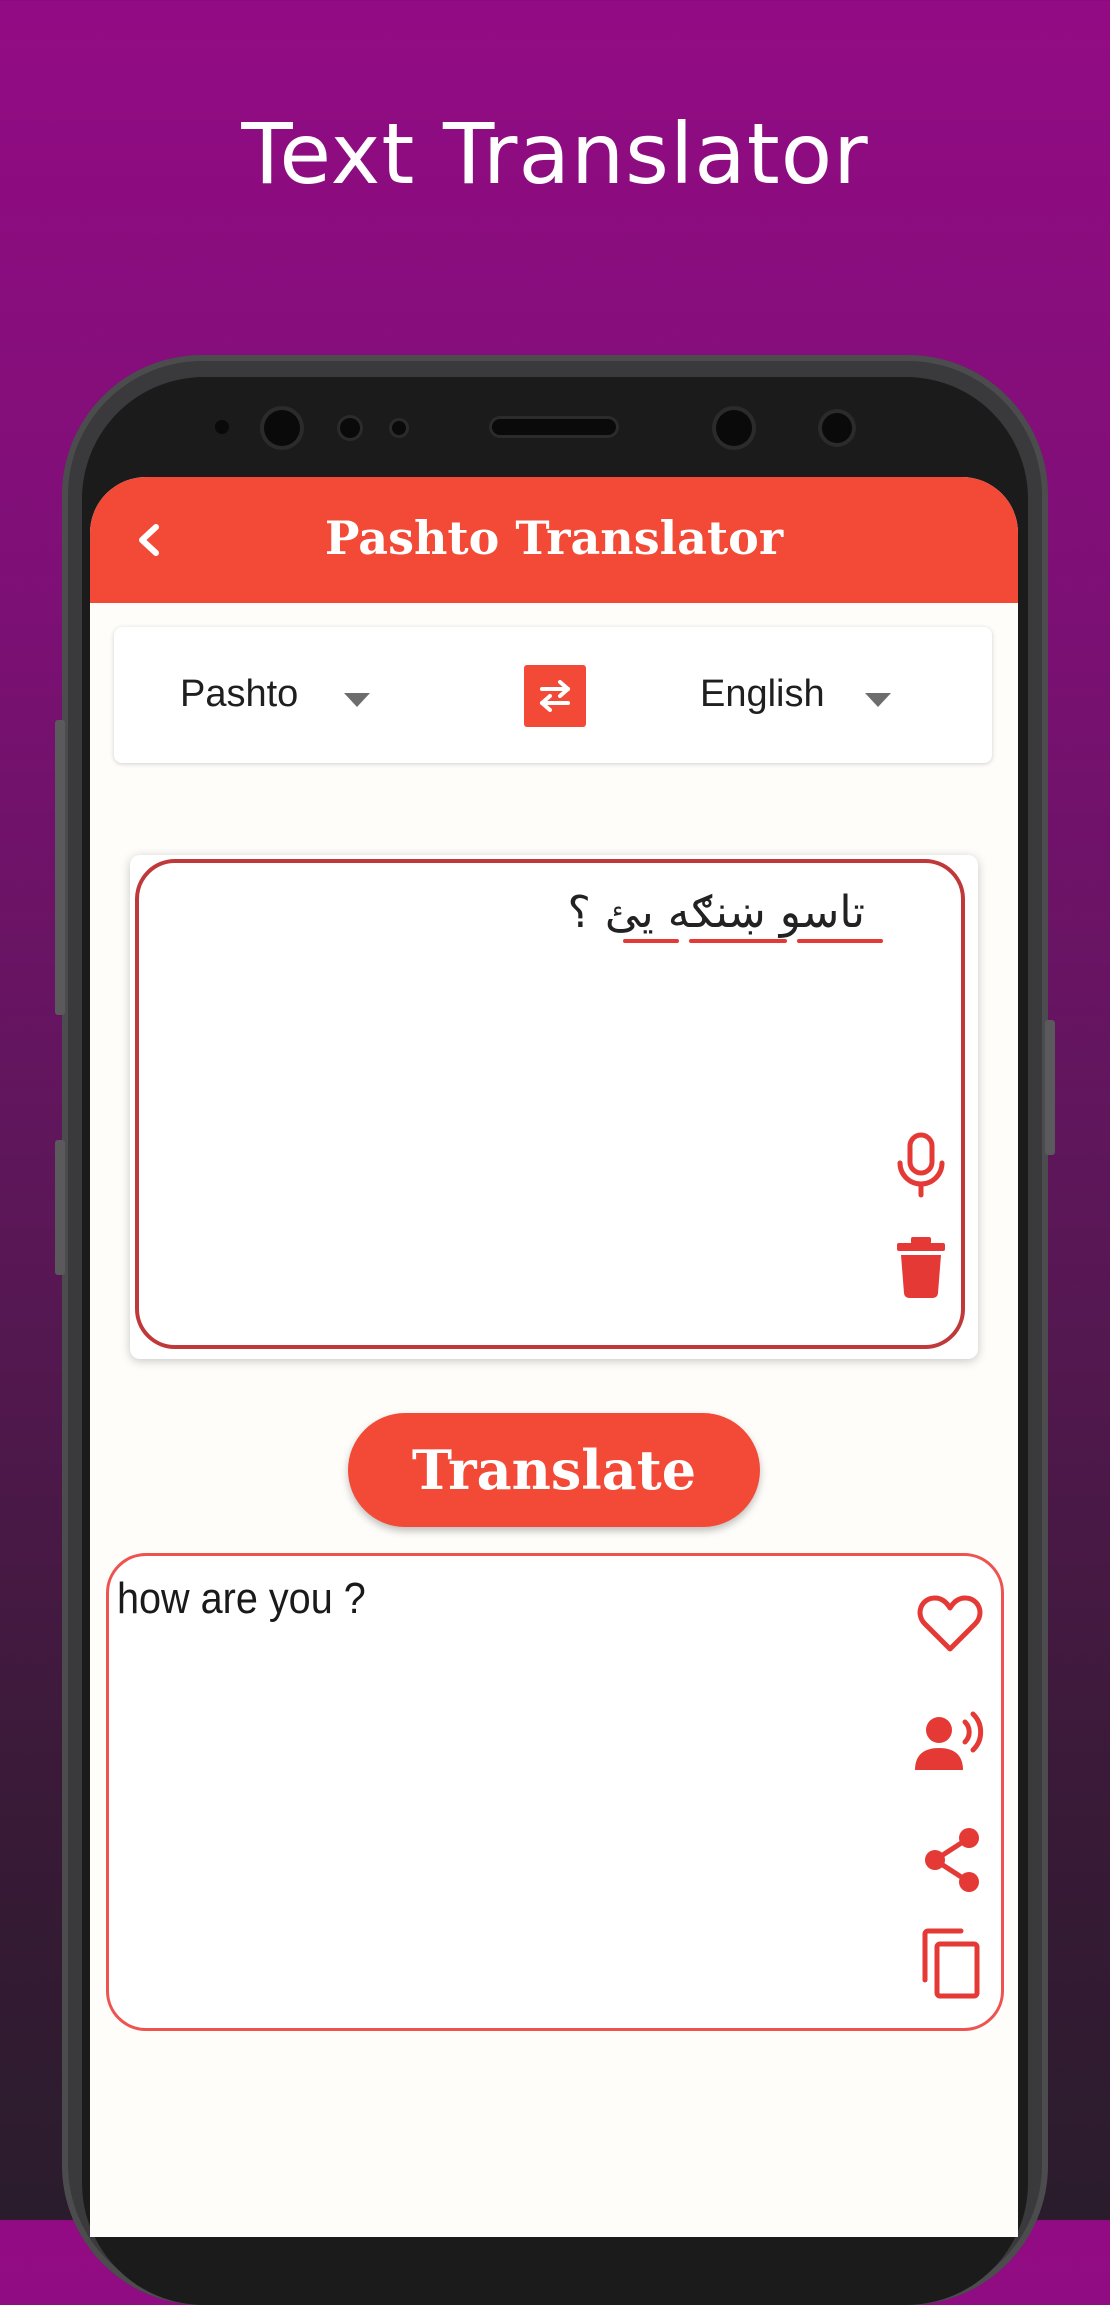  What do you see at coordinates (716, 912) in the screenshot?
I see `source-text: تاسو ښنګه یئ ؟` at bounding box center [716, 912].